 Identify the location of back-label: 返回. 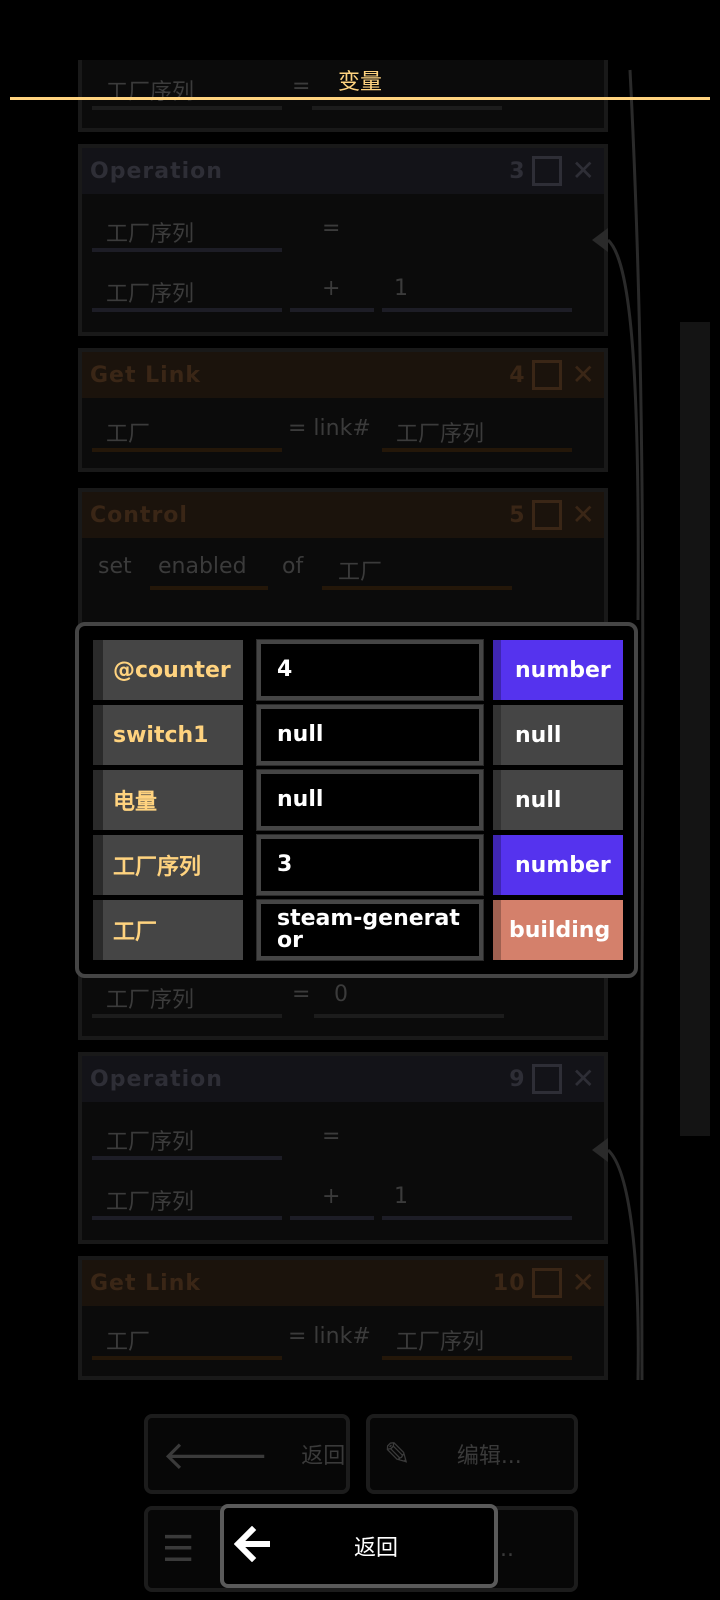
(375, 1548).